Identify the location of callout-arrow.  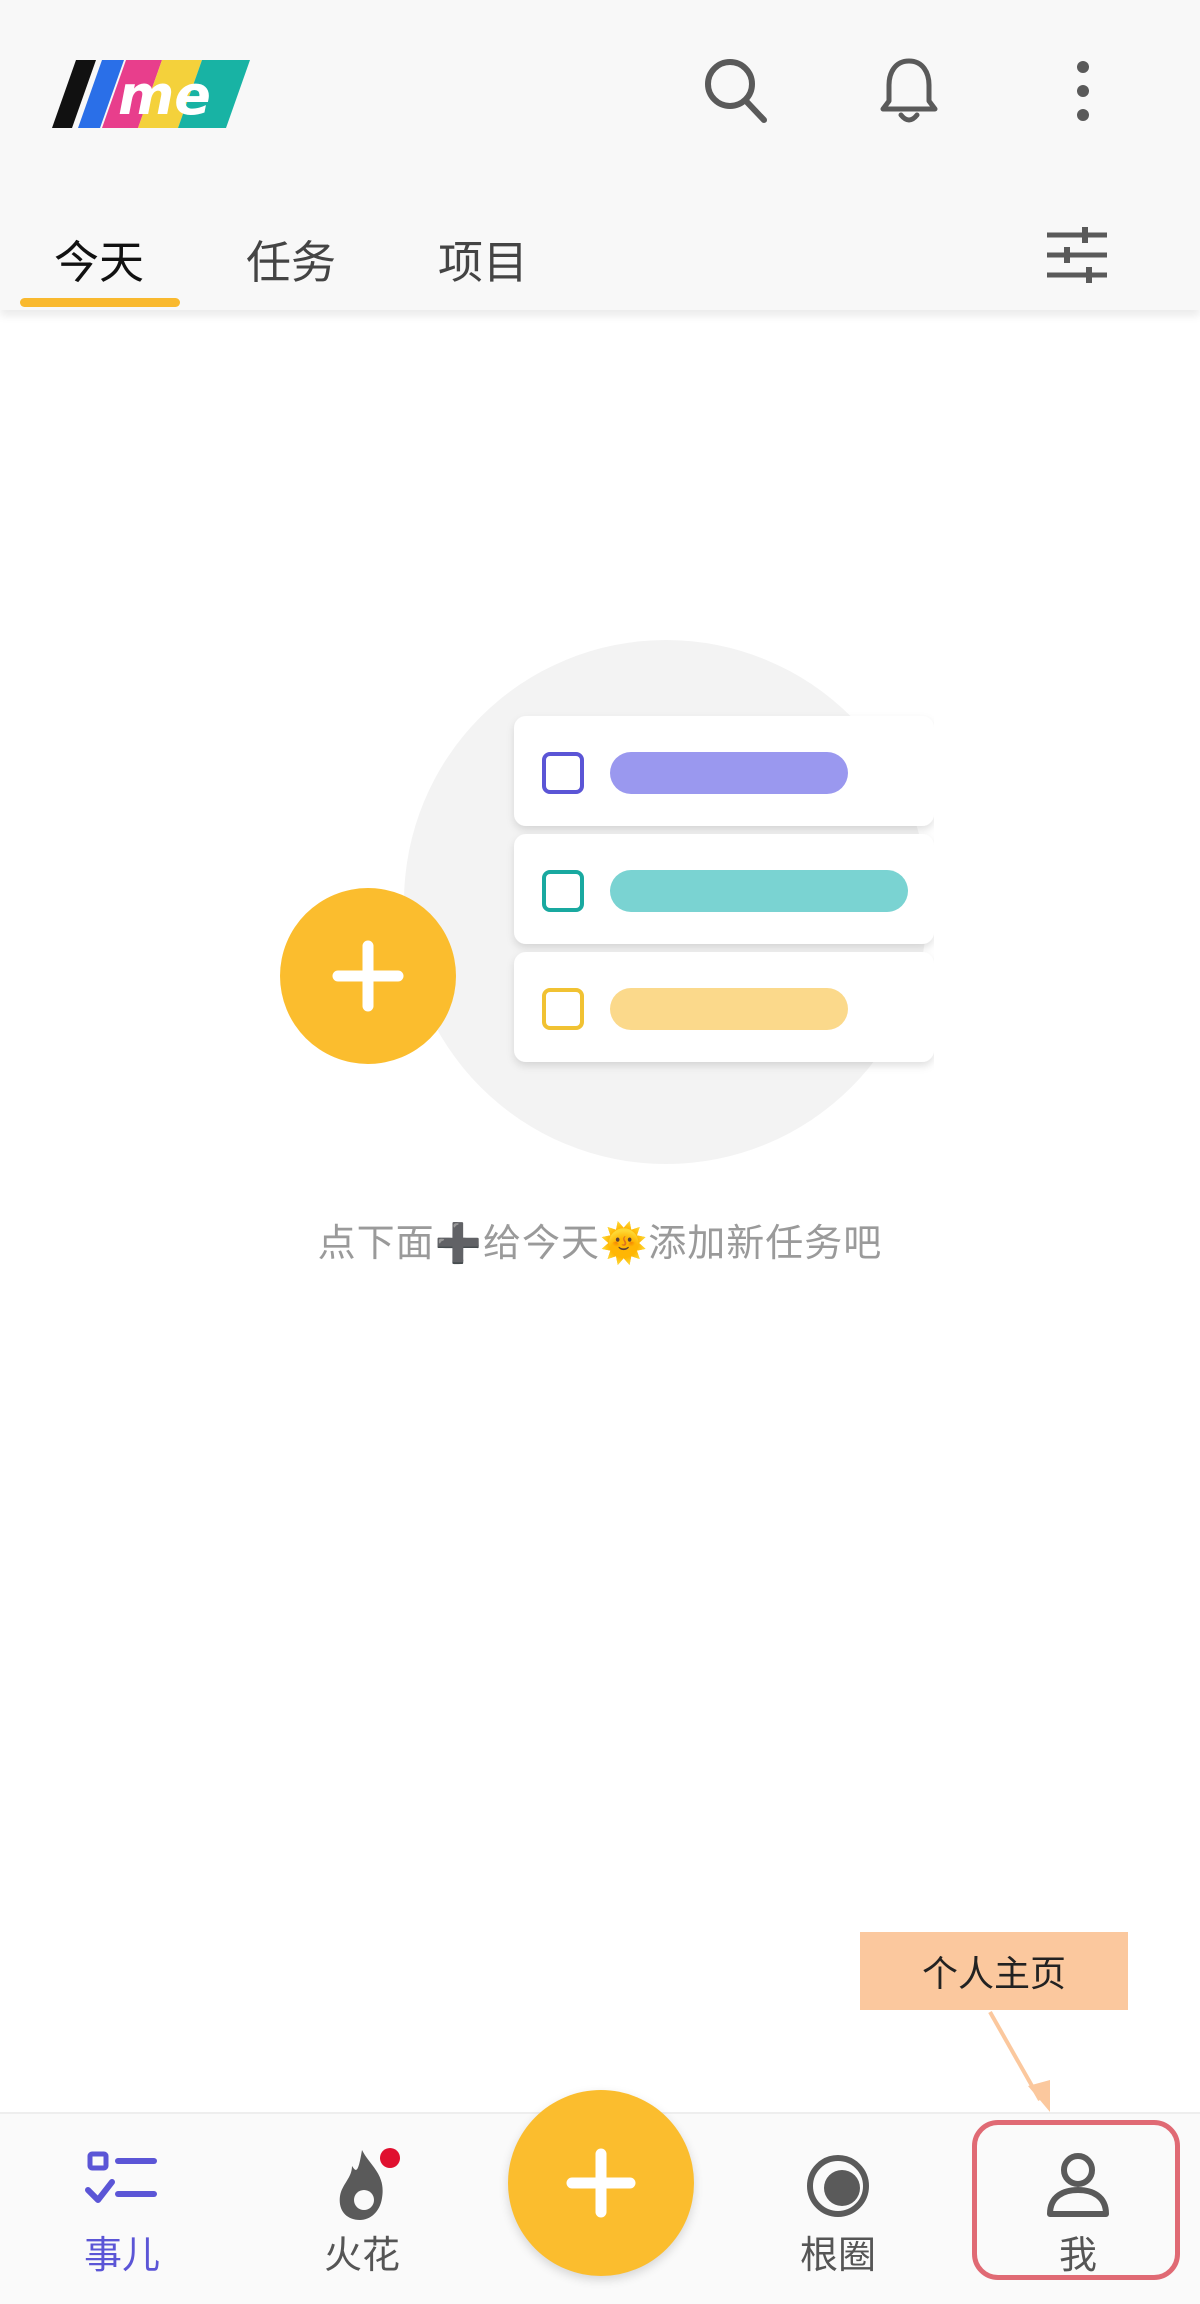
(1019, 2061).